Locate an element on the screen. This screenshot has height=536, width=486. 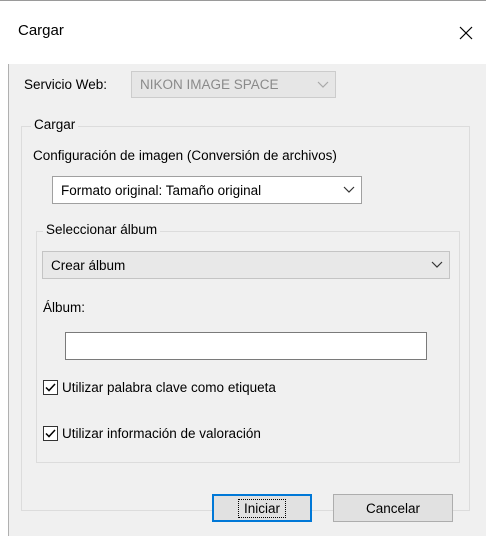
start-button: Iniciar is located at coordinates (262, 508).